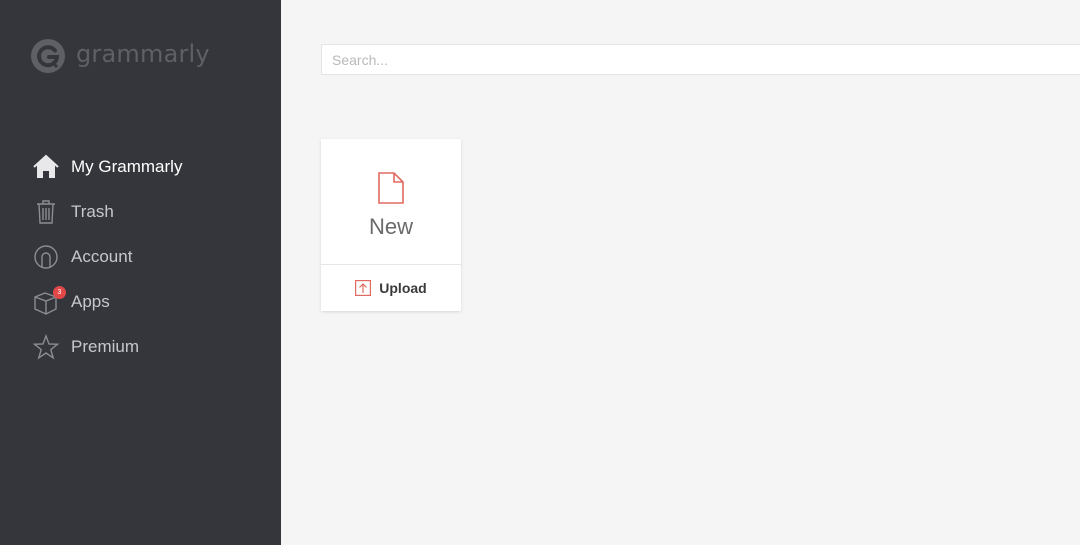 The height and width of the screenshot is (545, 1080). I want to click on grammarly-g-icon, so click(48, 56).